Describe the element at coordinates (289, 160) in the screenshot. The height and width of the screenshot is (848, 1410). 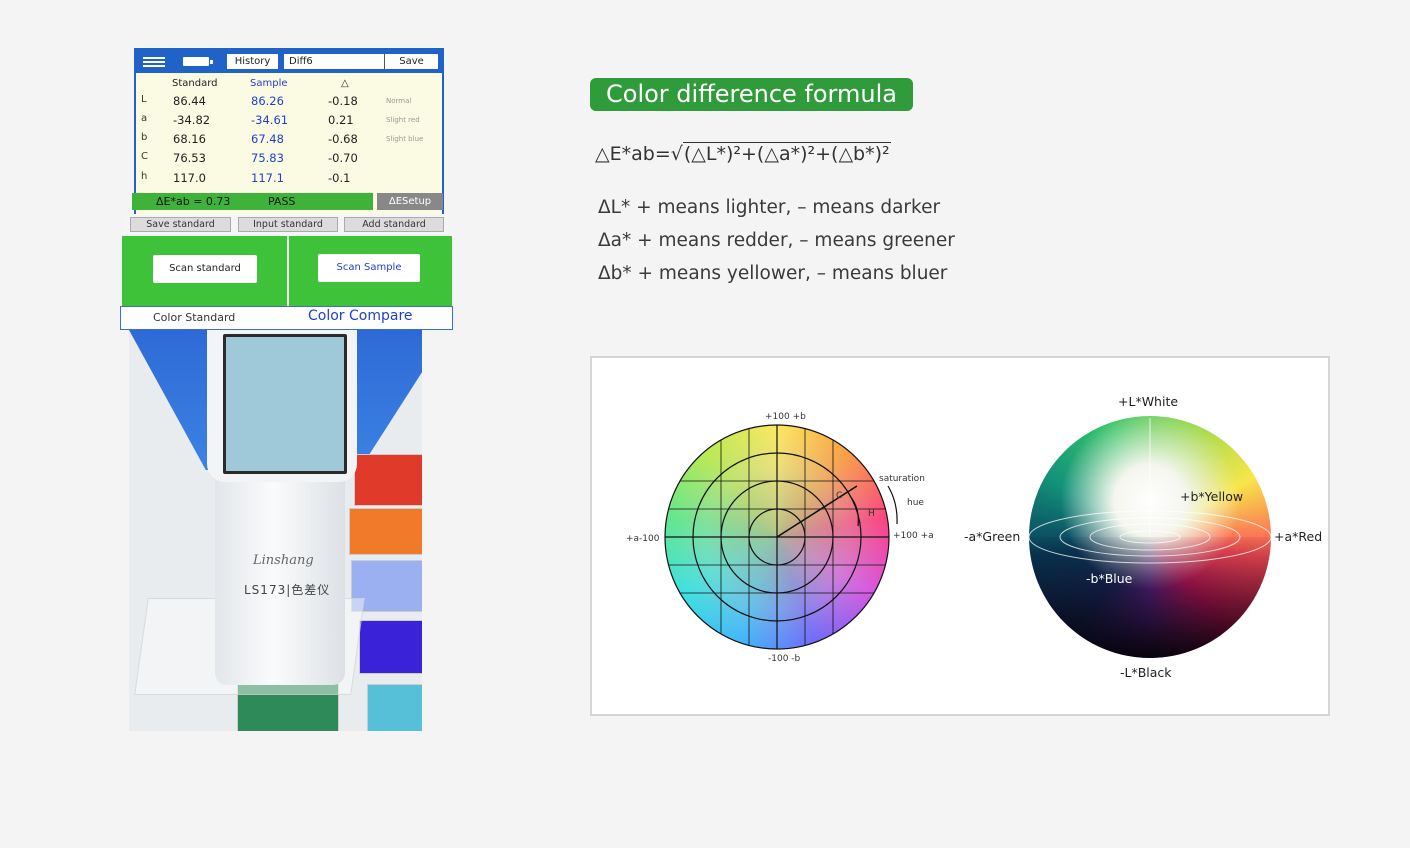
I see `table-row: C 76.53 75.83 -0.70` at that location.